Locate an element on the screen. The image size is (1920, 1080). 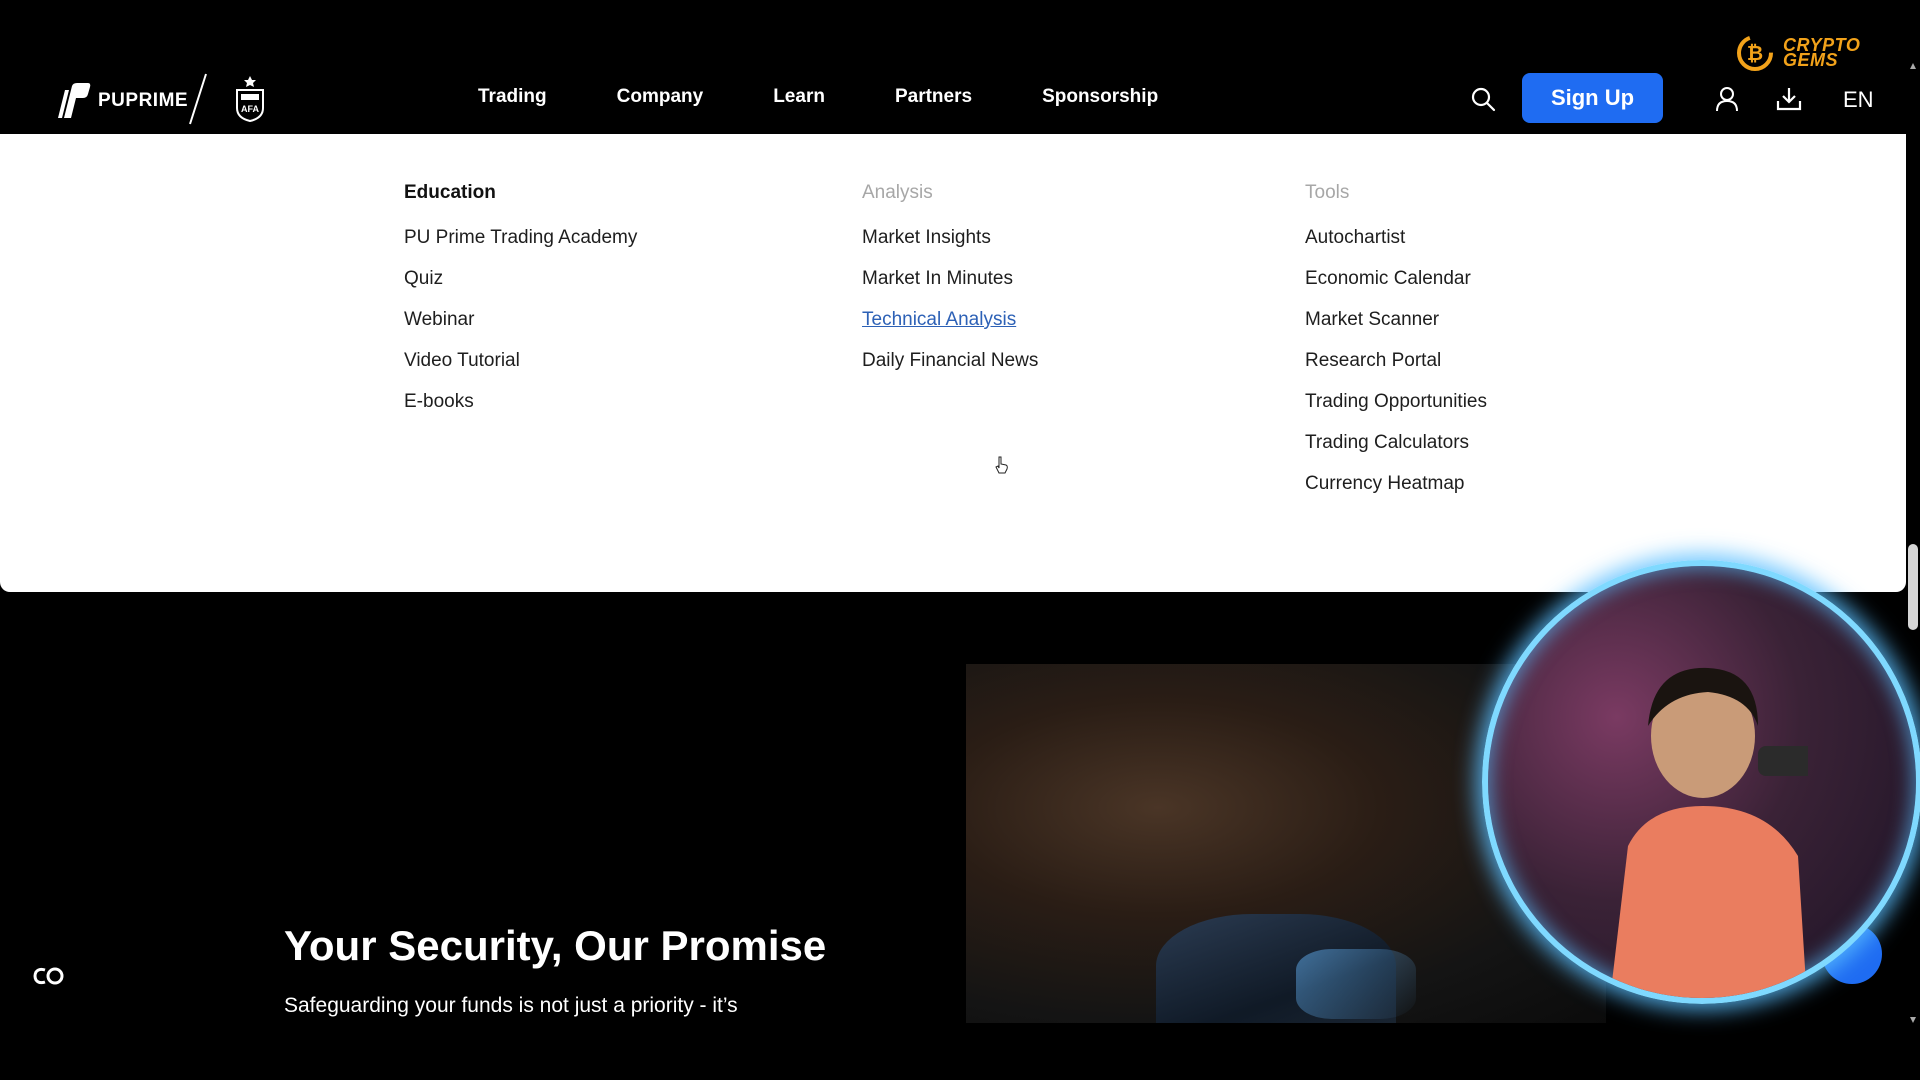
menu-item-ebooks: E-books is located at coordinates (520, 408).